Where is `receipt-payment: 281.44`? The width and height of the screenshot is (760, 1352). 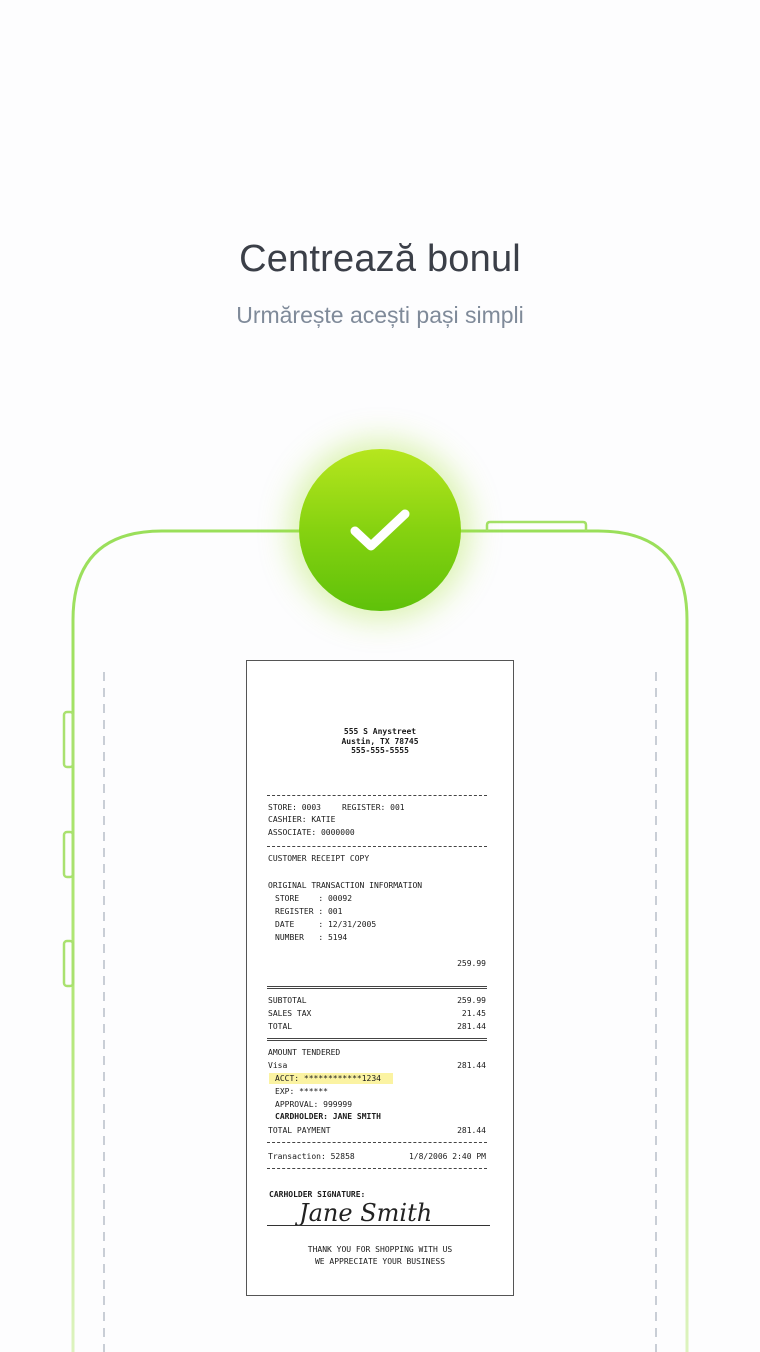
receipt-payment: 281.44 is located at coordinates (471, 1130).